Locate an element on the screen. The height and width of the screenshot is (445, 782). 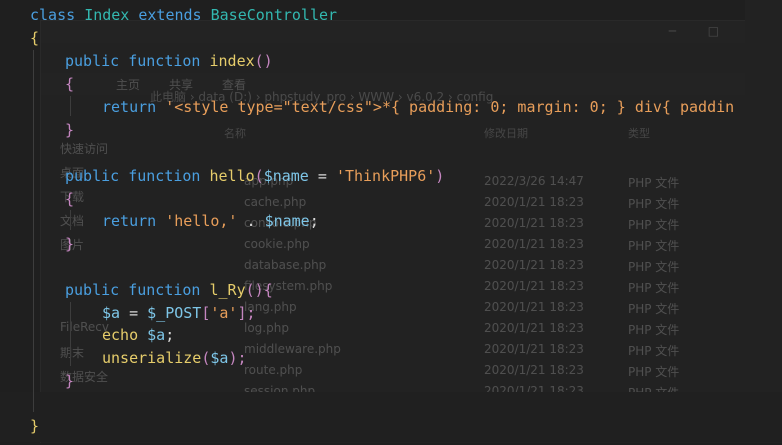
code-line-lry-echo: echo $a; is located at coordinates (138, 335).